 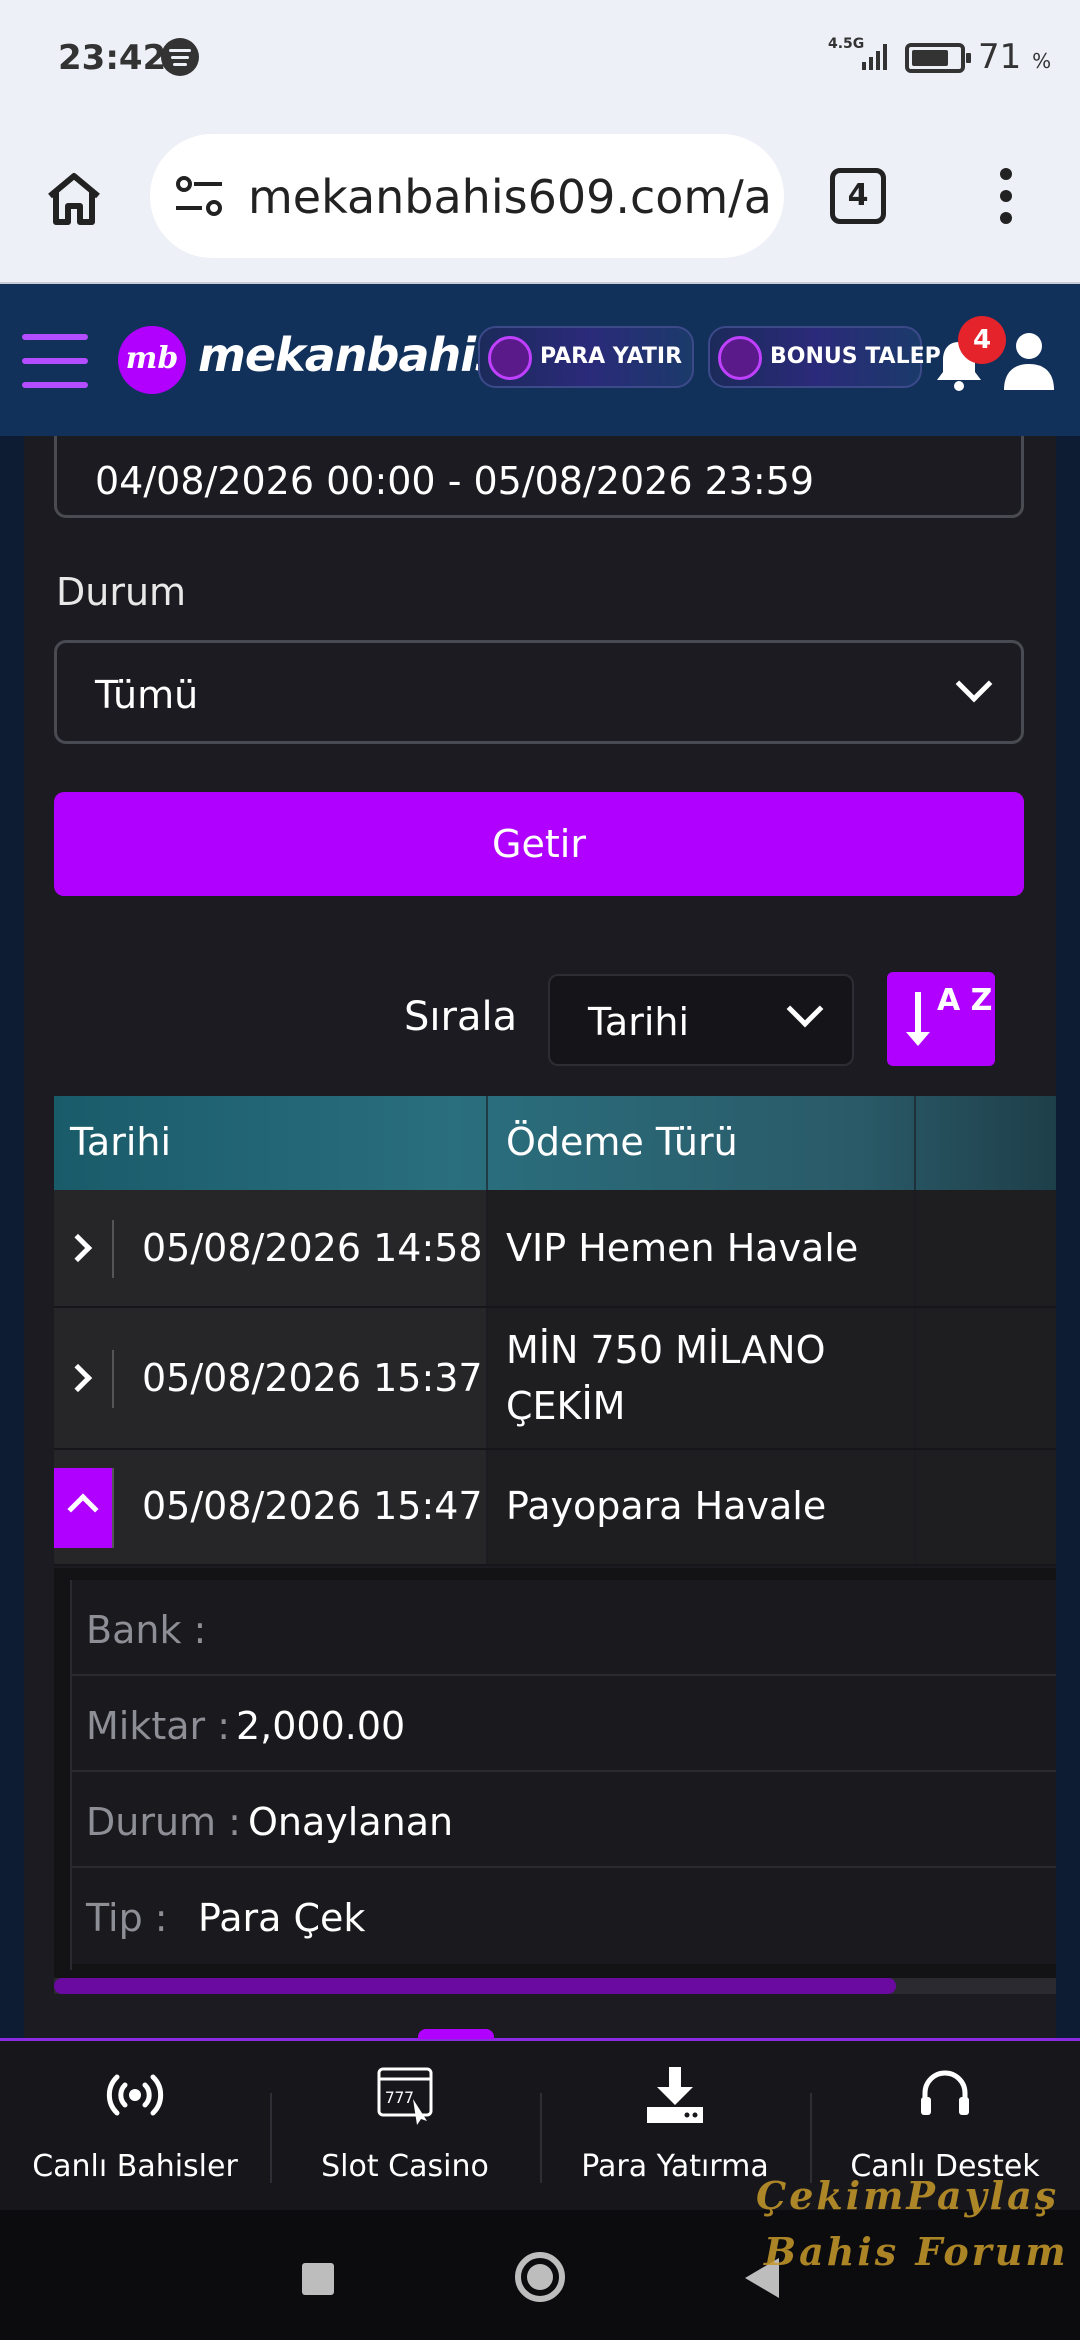 What do you see at coordinates (135, 2127) in the screenshot?
I see `nav-live-bets: Canlı Bahisler` at bounding box center [135, 2127].